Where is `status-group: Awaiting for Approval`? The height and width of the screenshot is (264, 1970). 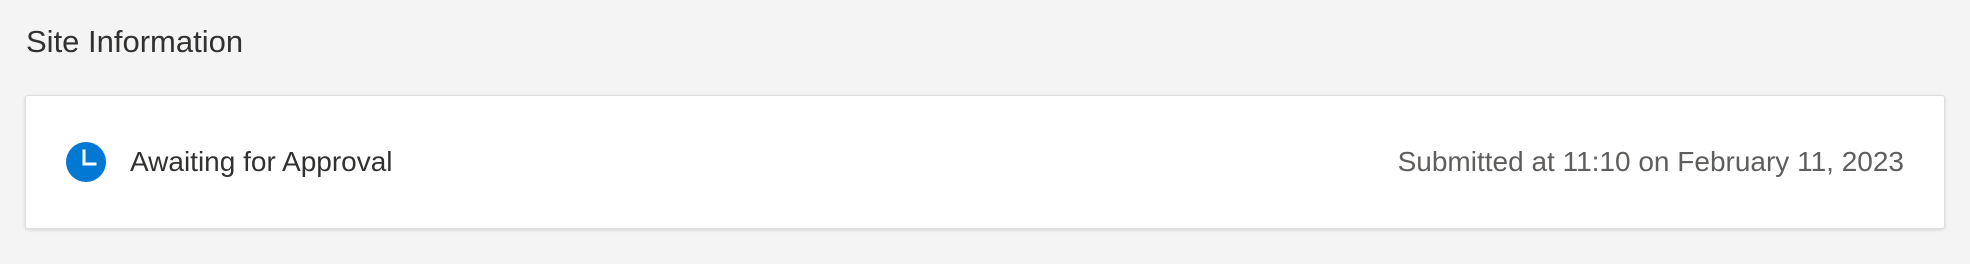
status-group: Awaiting for Approval is located at coordinates (229, 162).